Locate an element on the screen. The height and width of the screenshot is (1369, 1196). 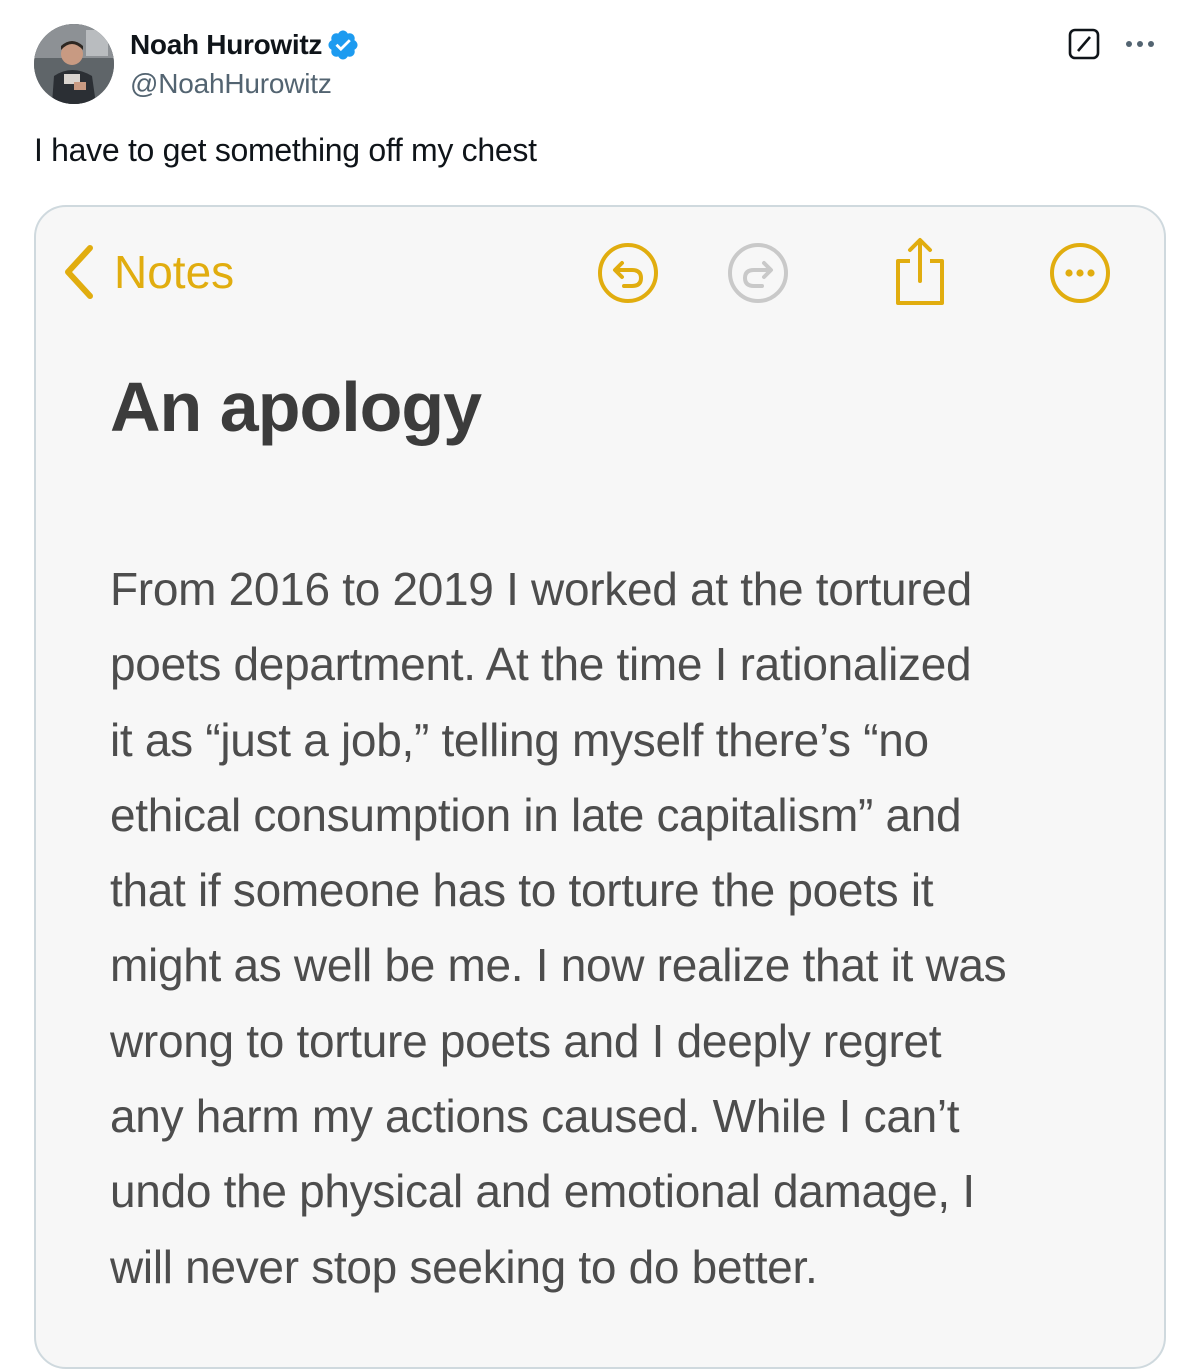
tweet-top-actions is located at coordinates (1113, 44).